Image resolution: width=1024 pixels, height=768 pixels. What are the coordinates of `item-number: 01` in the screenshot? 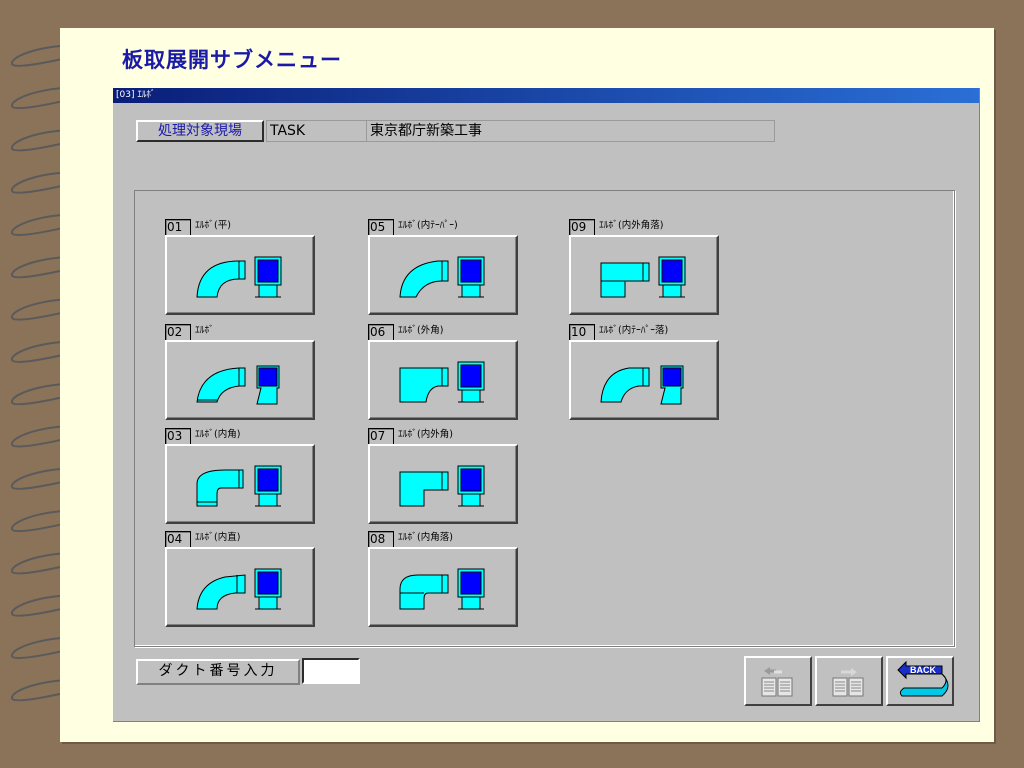 It's located at (178, 227).